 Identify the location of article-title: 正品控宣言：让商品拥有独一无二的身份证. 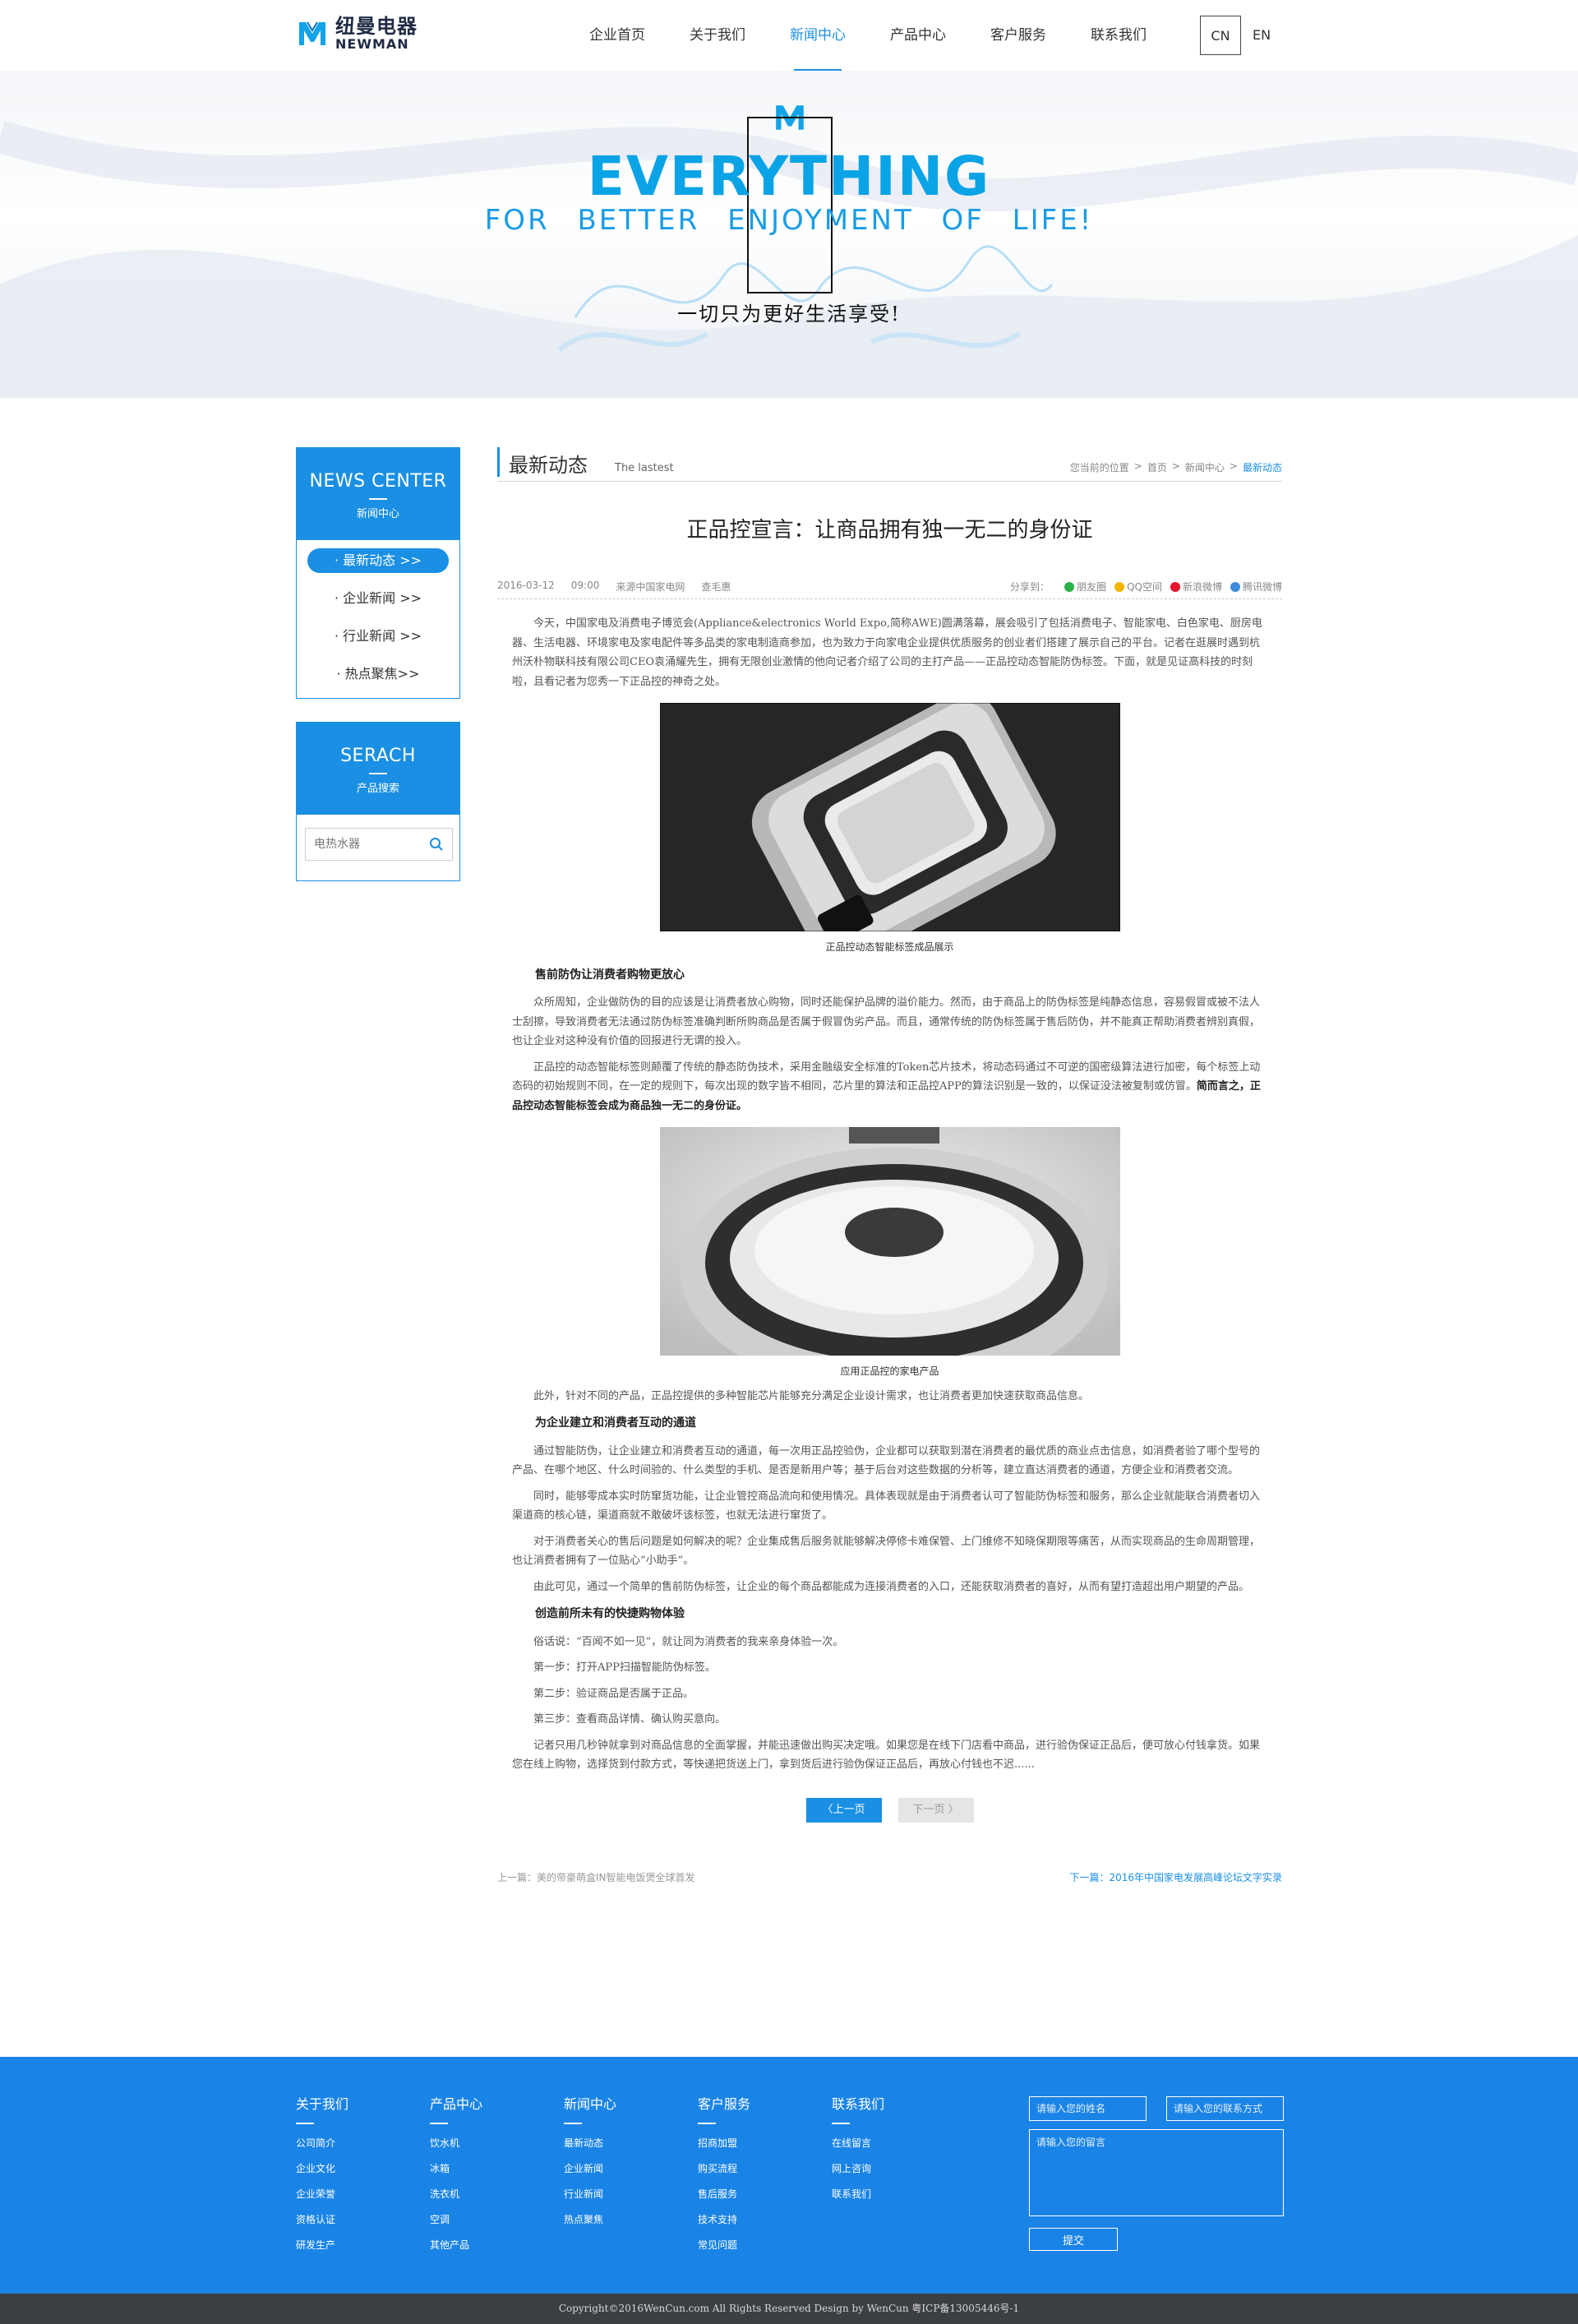
(889, 530).